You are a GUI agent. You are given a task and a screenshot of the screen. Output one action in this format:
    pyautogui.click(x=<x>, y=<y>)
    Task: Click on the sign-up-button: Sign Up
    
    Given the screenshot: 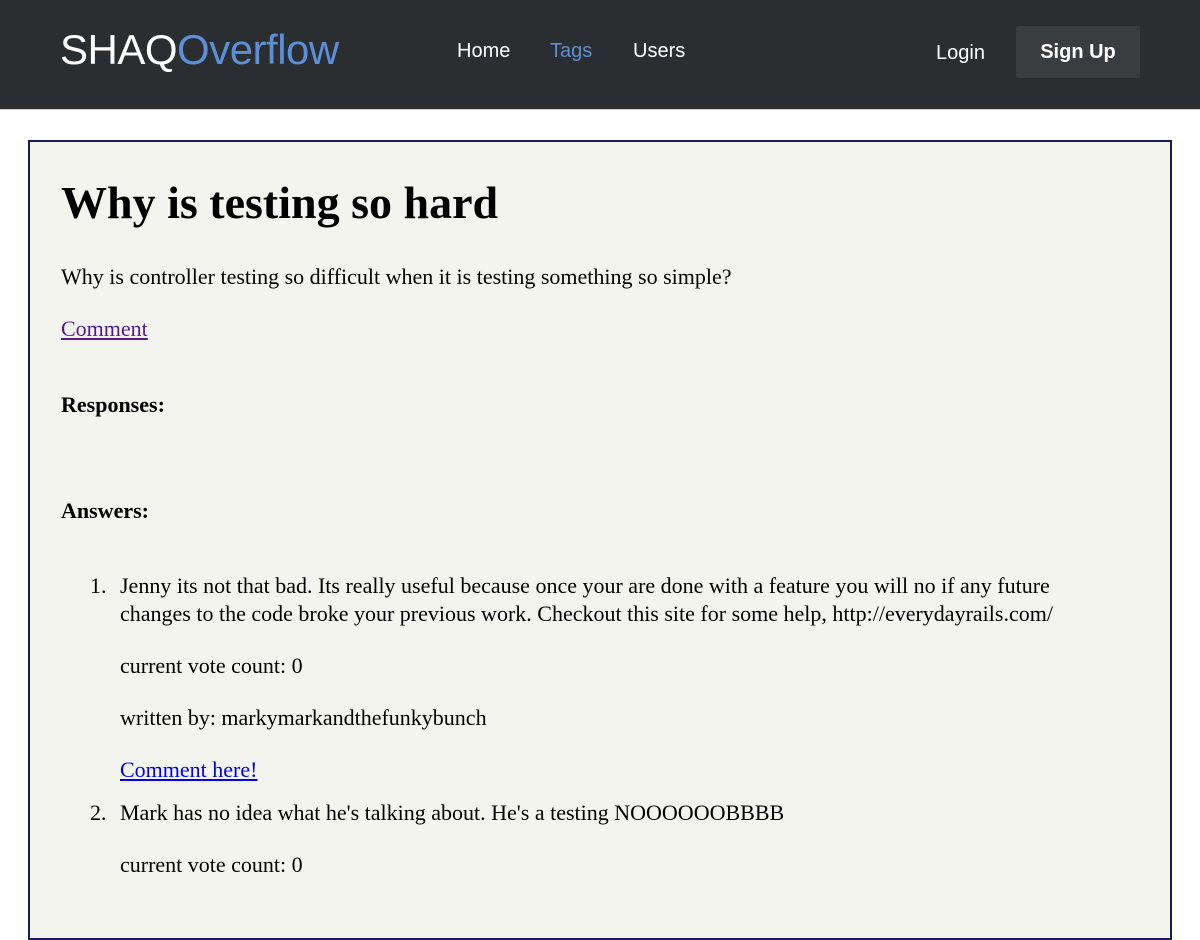 What is the action you would take?
    pyautogui.click(x=1078, y=52)
    